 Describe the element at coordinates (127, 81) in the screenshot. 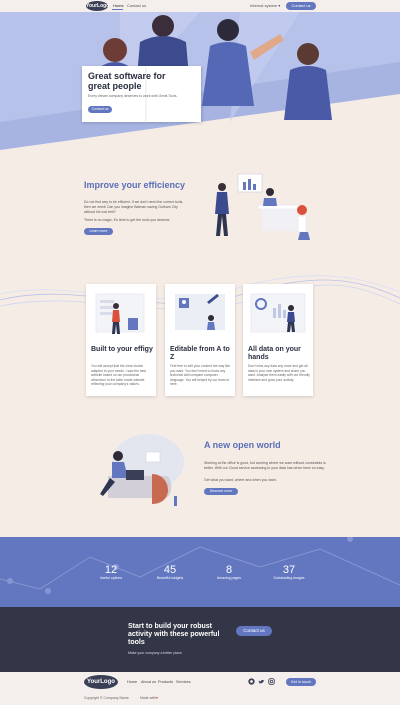

I see `hero-title: Great software for great people` at that location.